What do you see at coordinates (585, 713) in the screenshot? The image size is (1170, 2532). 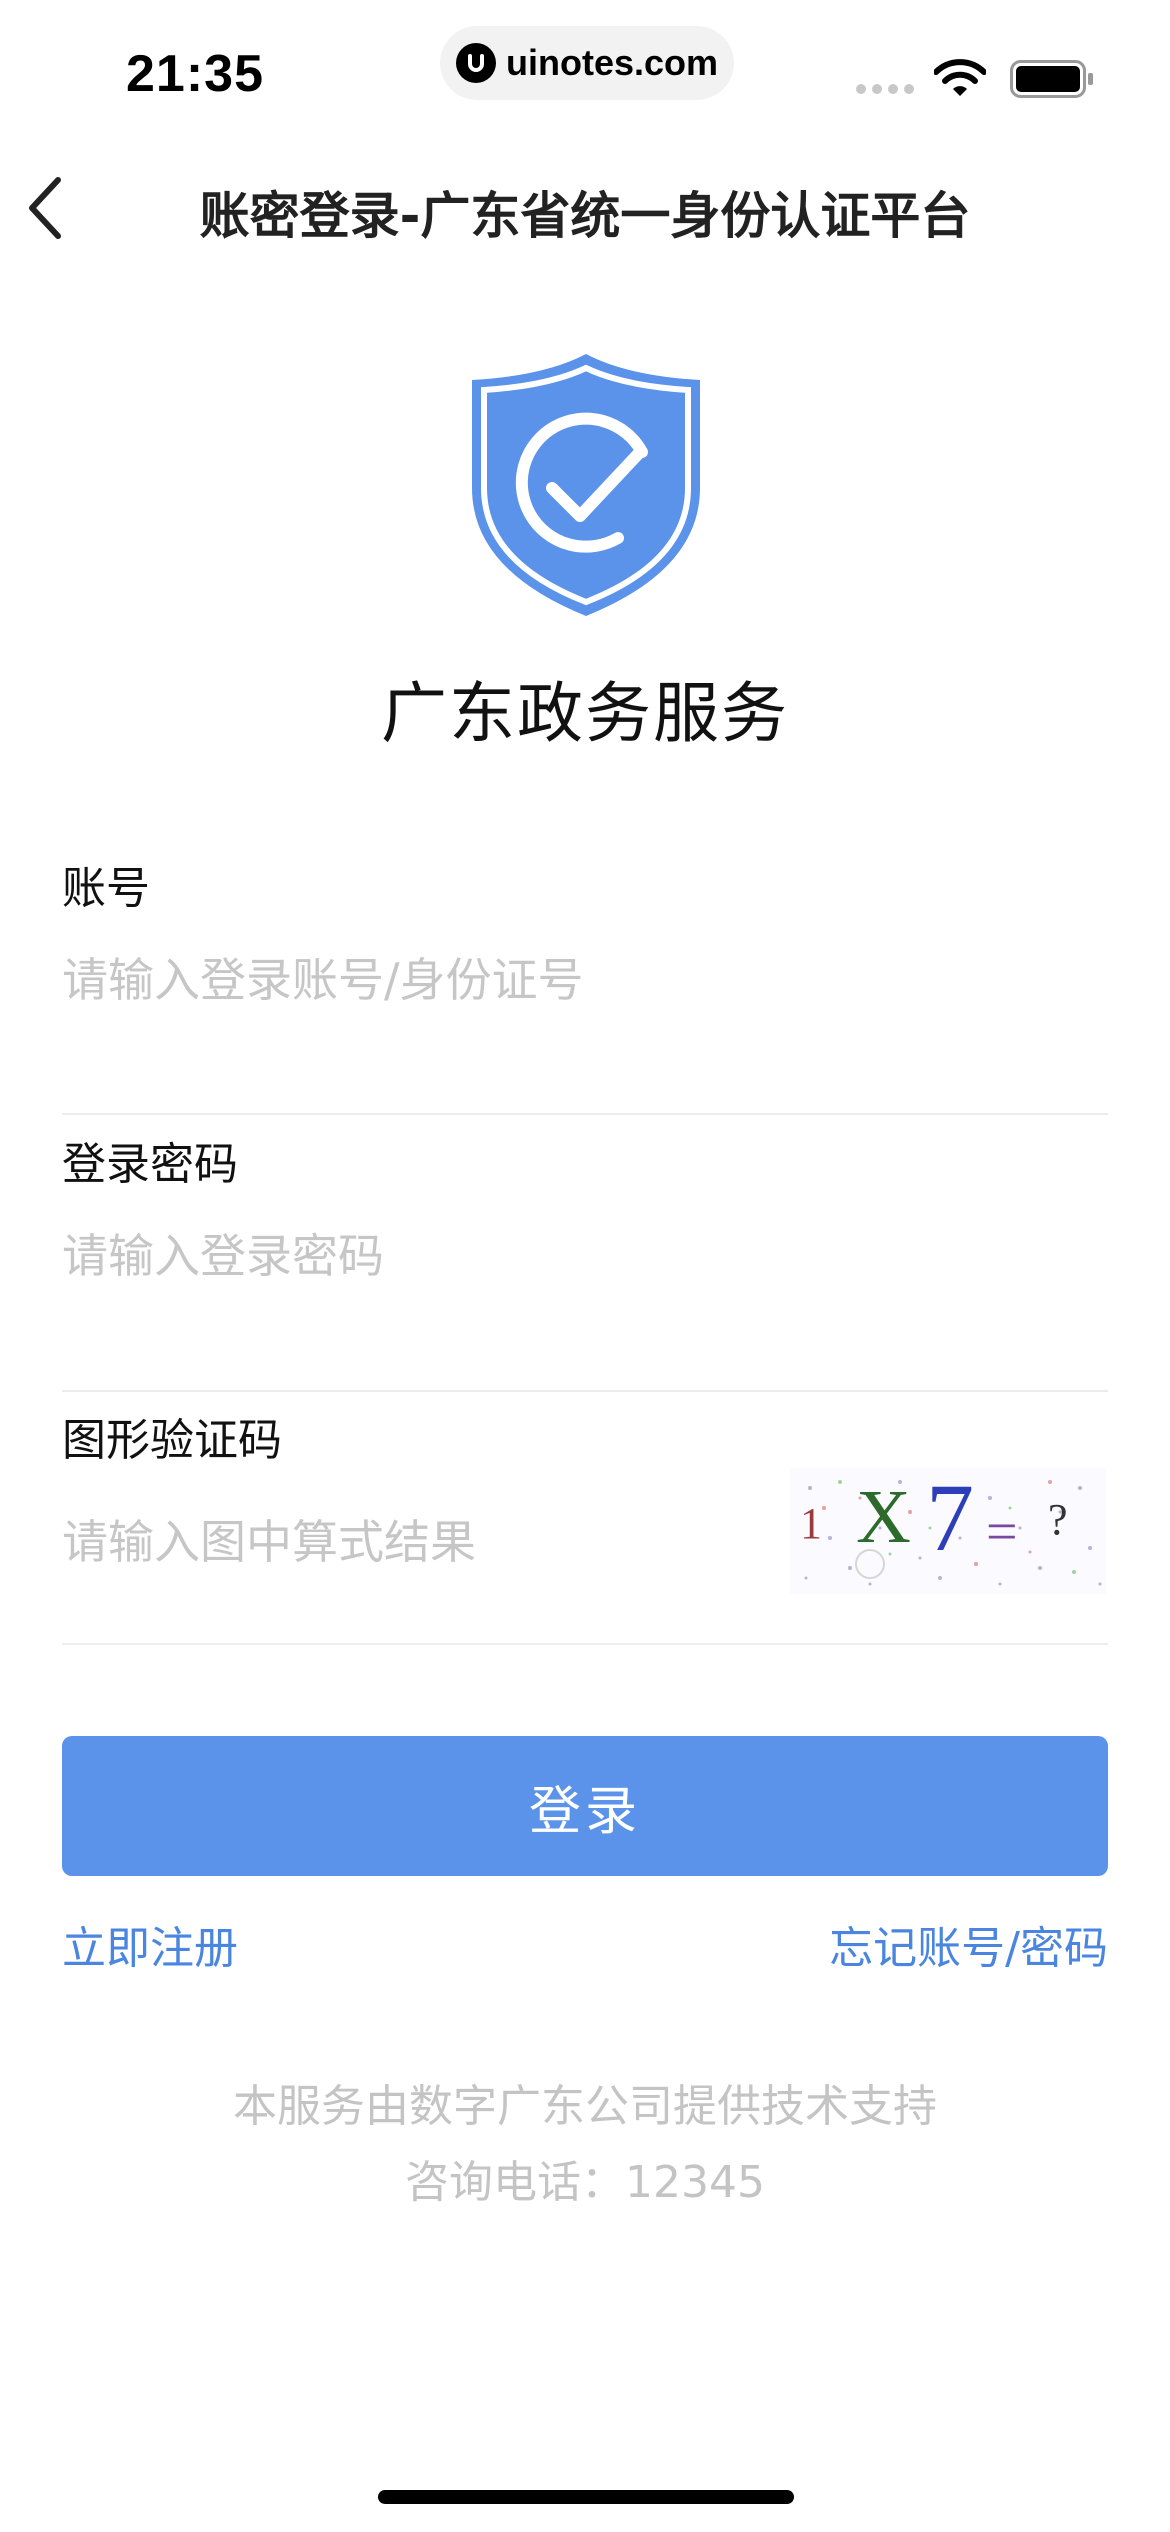 I see `brand-name: 广东政务服务` at bounding box center [585, 713].